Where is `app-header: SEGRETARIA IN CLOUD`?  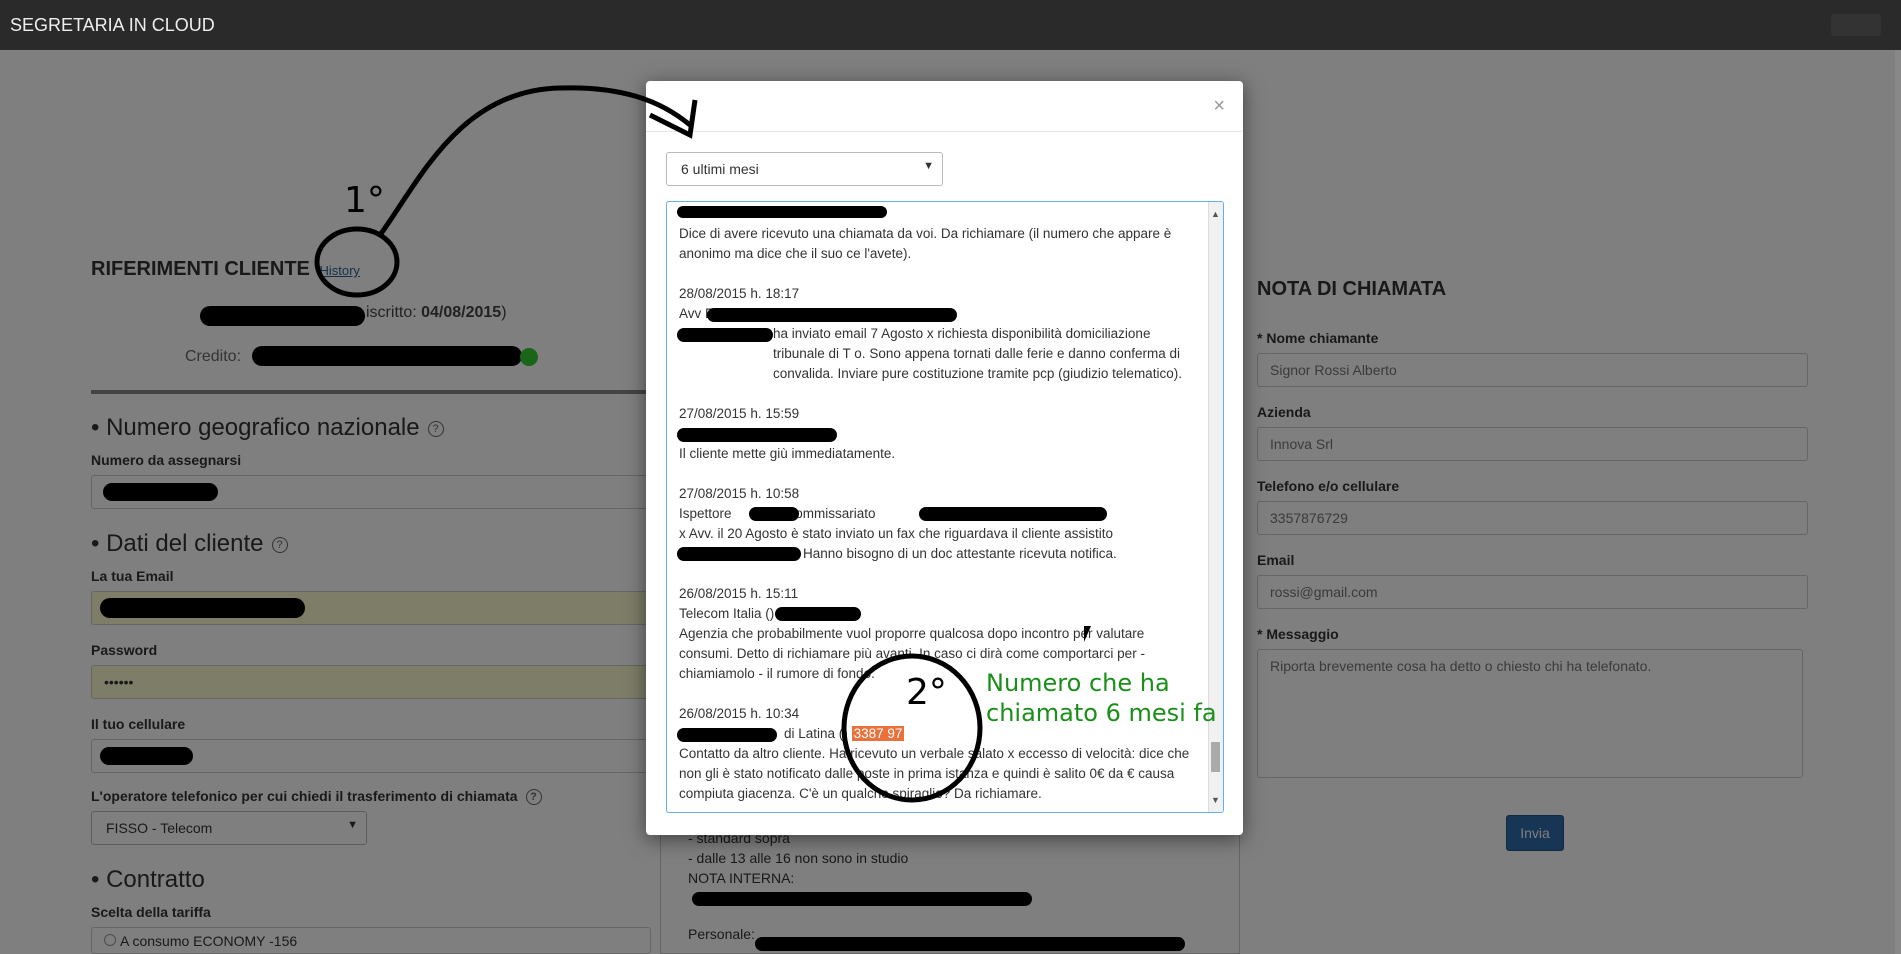 app-header: SEGRETARIA IN CLOUD is located at coordinates (950, 25).